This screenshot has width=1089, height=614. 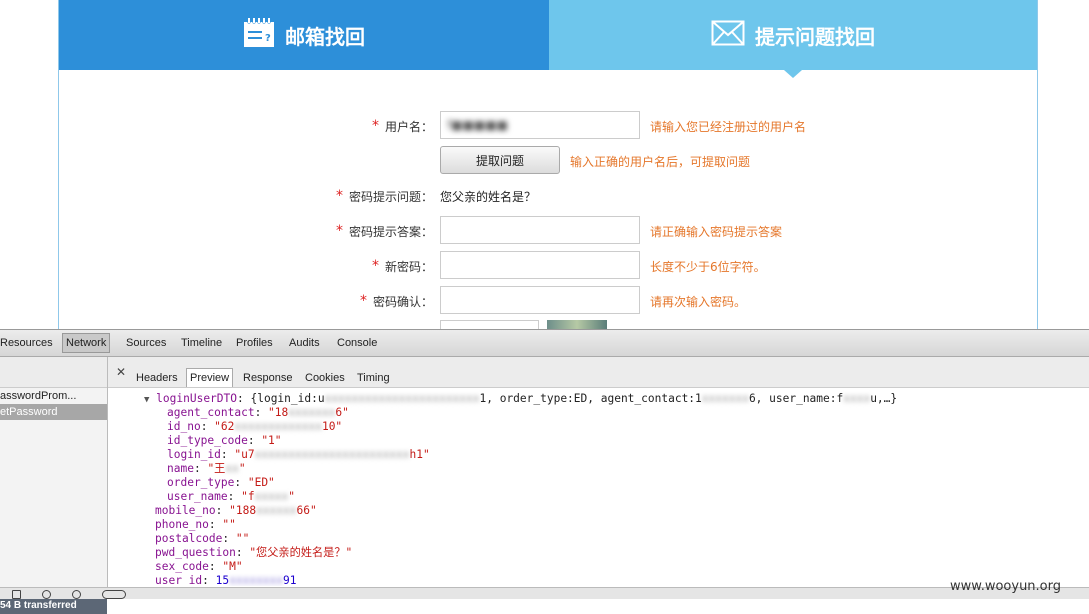 I want to click on subtab-headers: Headers, so click(x=157, y=378).